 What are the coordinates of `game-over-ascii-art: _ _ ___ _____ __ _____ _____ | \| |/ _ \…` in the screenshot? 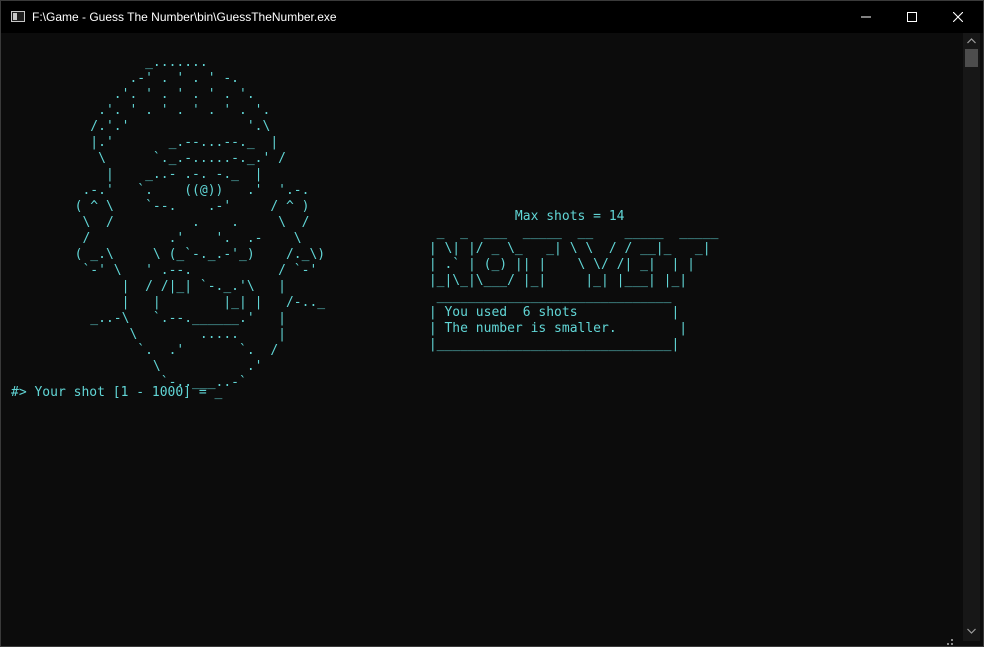 It's located at (573, 256).